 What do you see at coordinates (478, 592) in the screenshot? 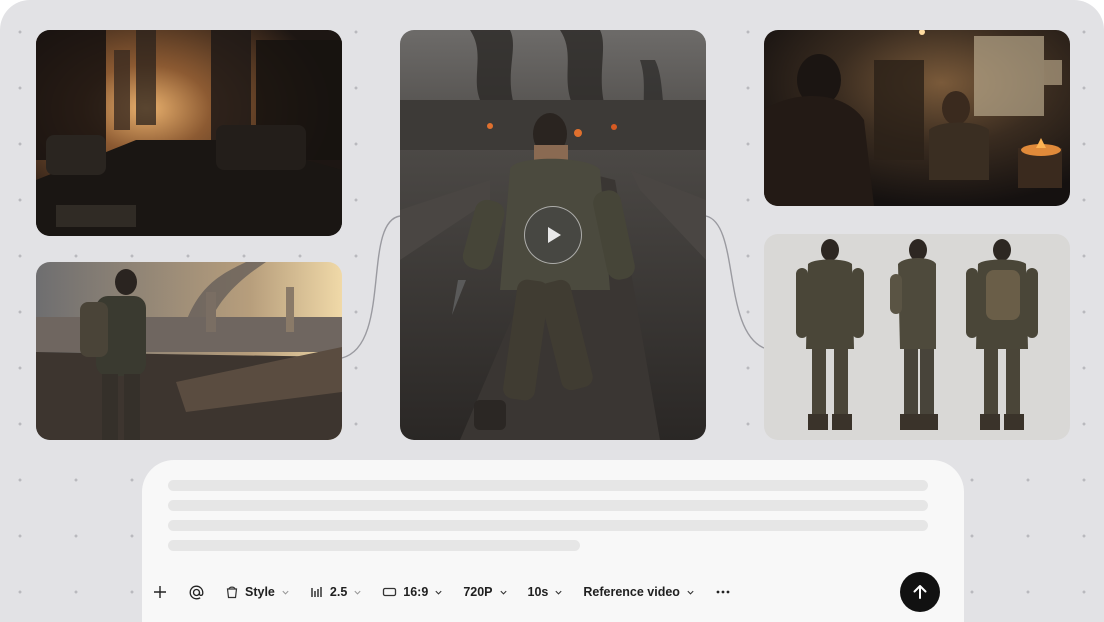
I see `resolution-value: 720P` at bounding box center [478, 592].